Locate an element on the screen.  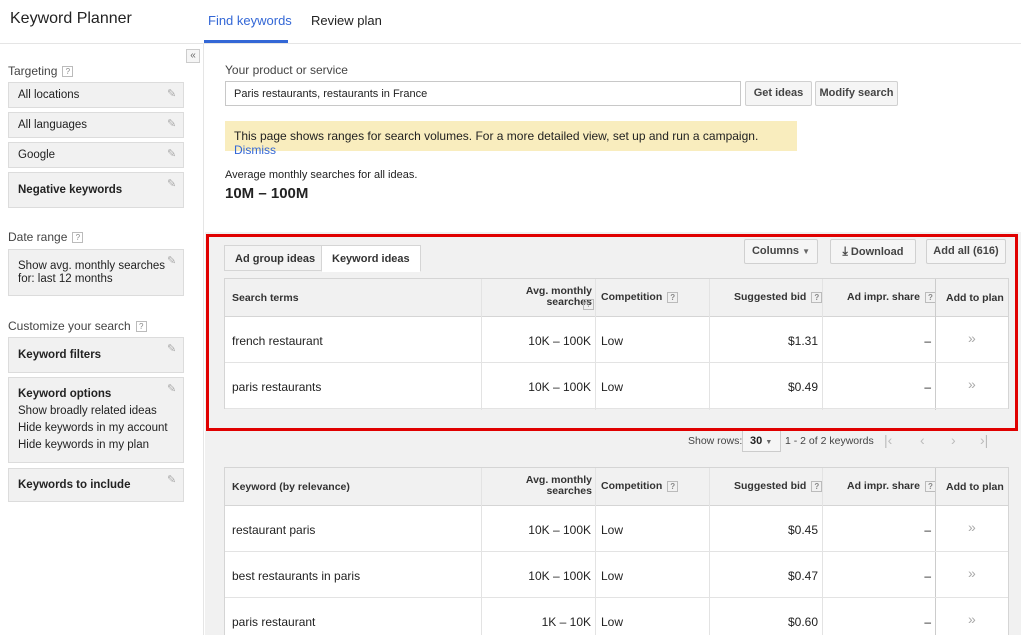
sidebar-item-locations: All locations ✎ is located at coordinates (96, 95).